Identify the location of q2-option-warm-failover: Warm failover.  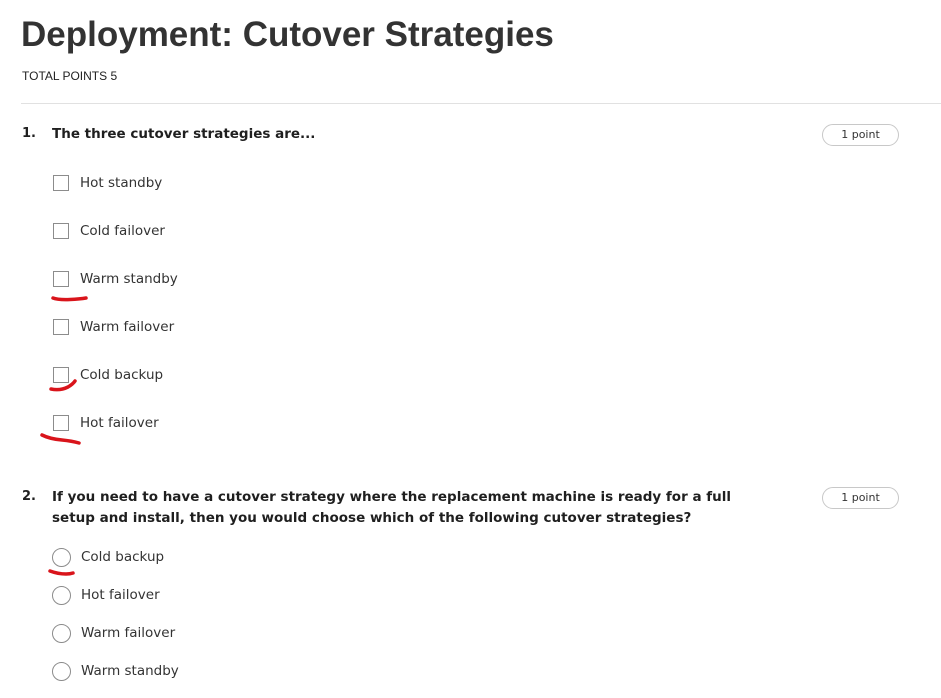
(113, 633).